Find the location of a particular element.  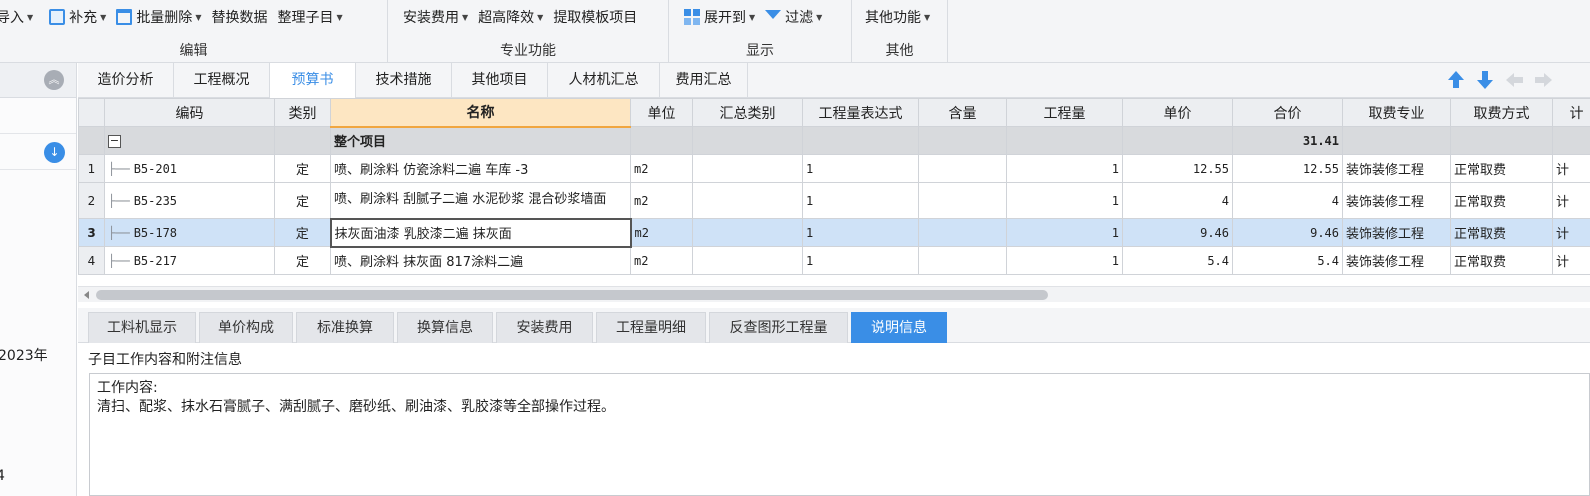

scrollbar-thumb is located at coordinates (572, 295).